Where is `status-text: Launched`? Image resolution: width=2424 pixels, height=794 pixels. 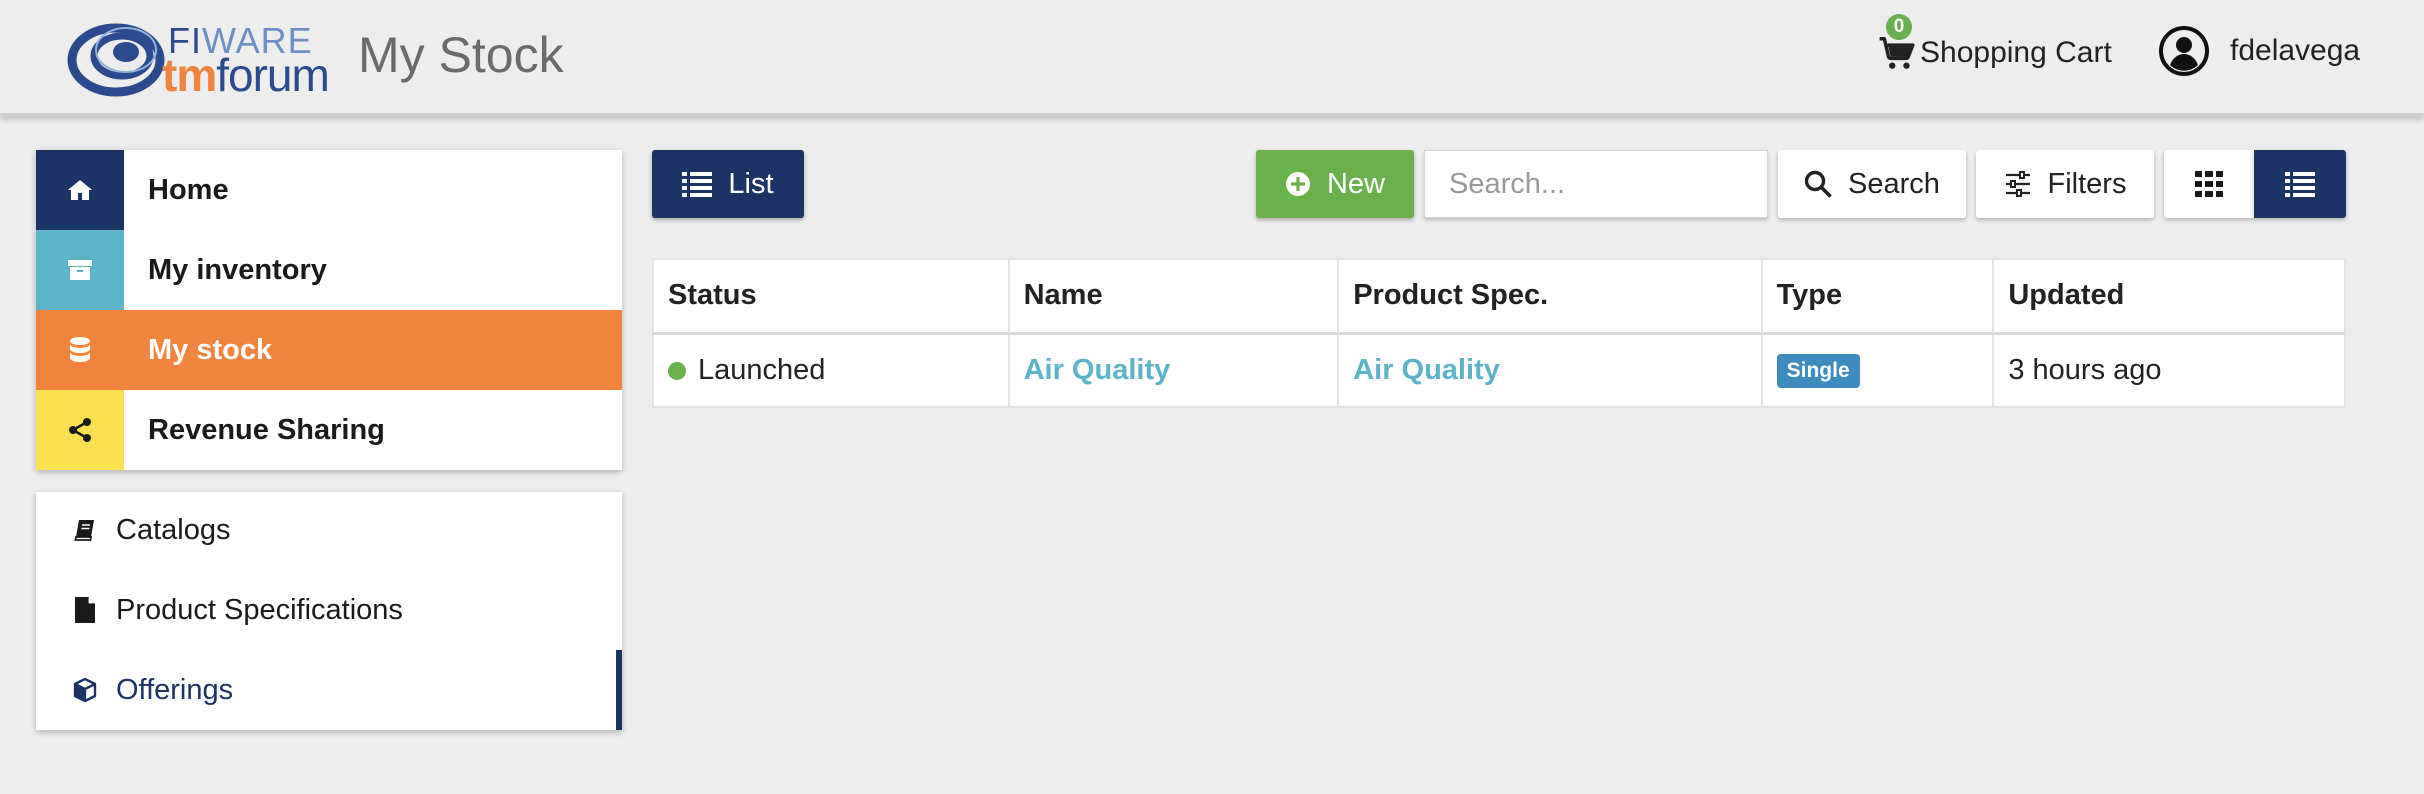
status-text: Launched is located at coordinates (762, 369).